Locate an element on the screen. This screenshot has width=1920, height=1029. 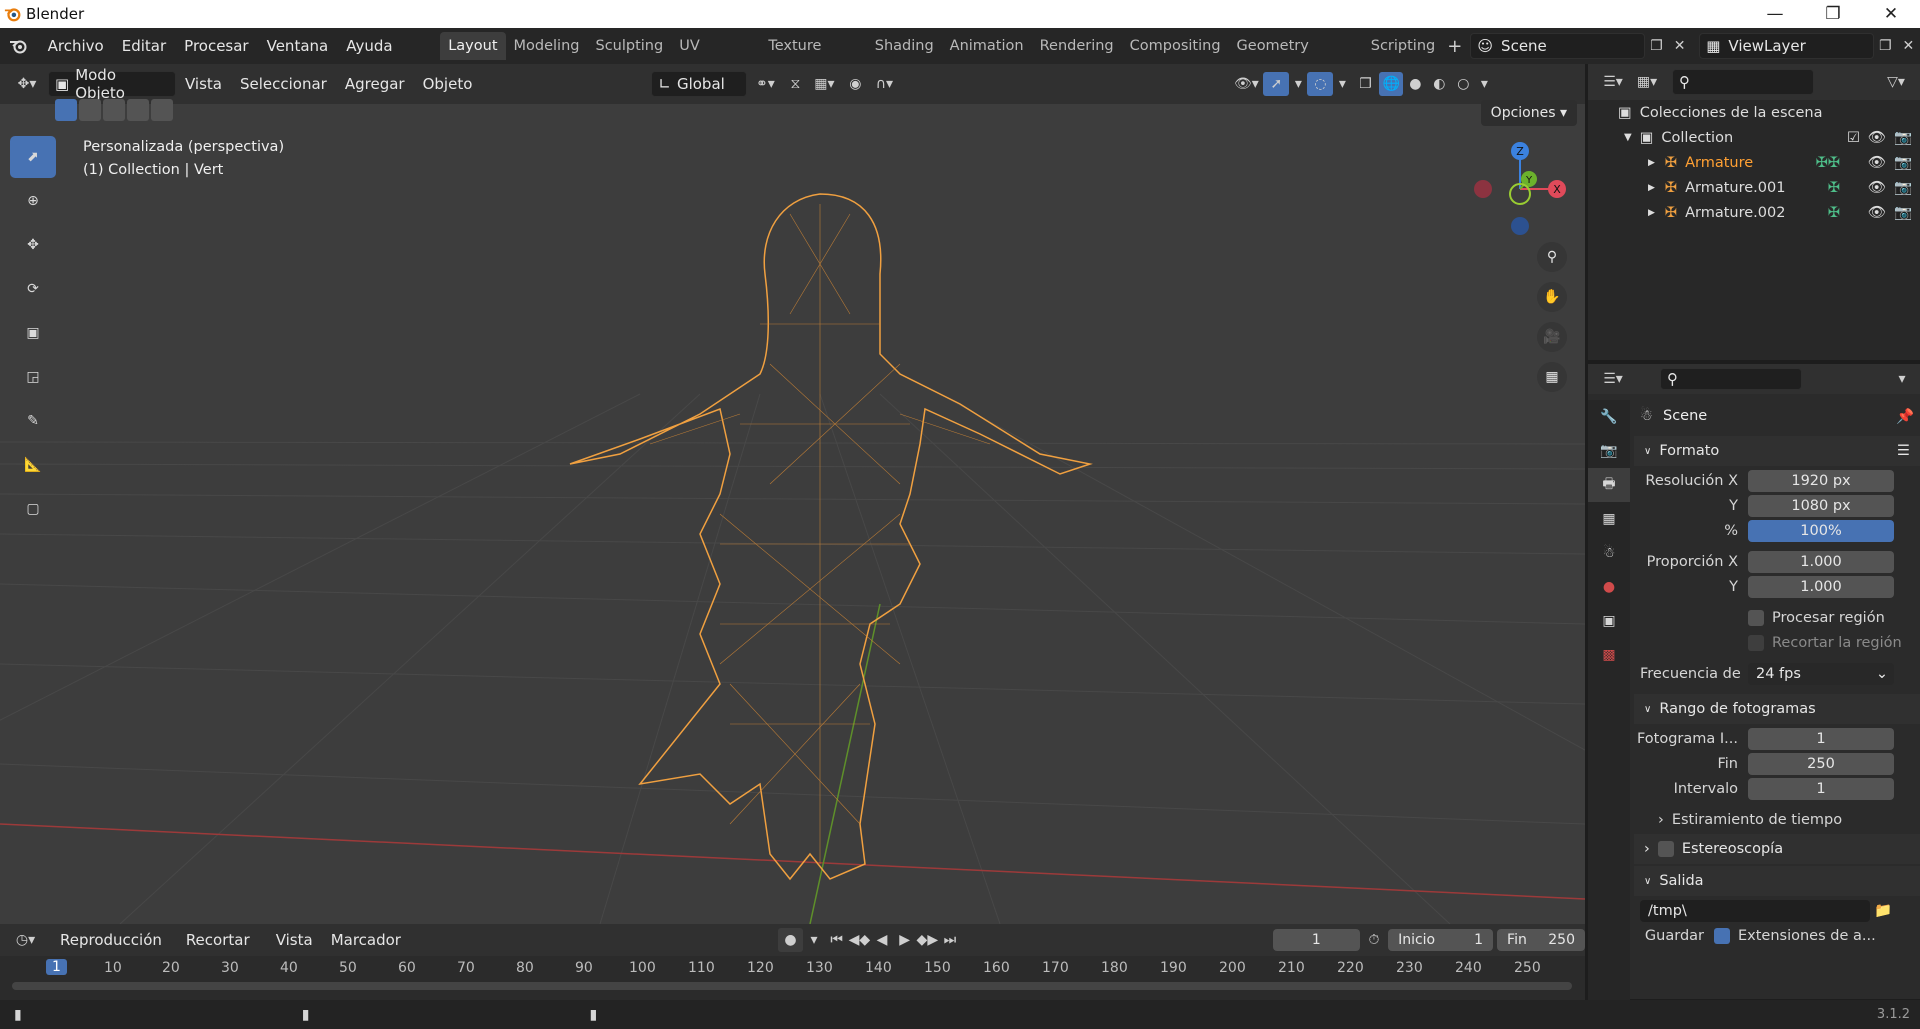
pivot-icon: ⚭▾ is located at coordinates (765, 84).